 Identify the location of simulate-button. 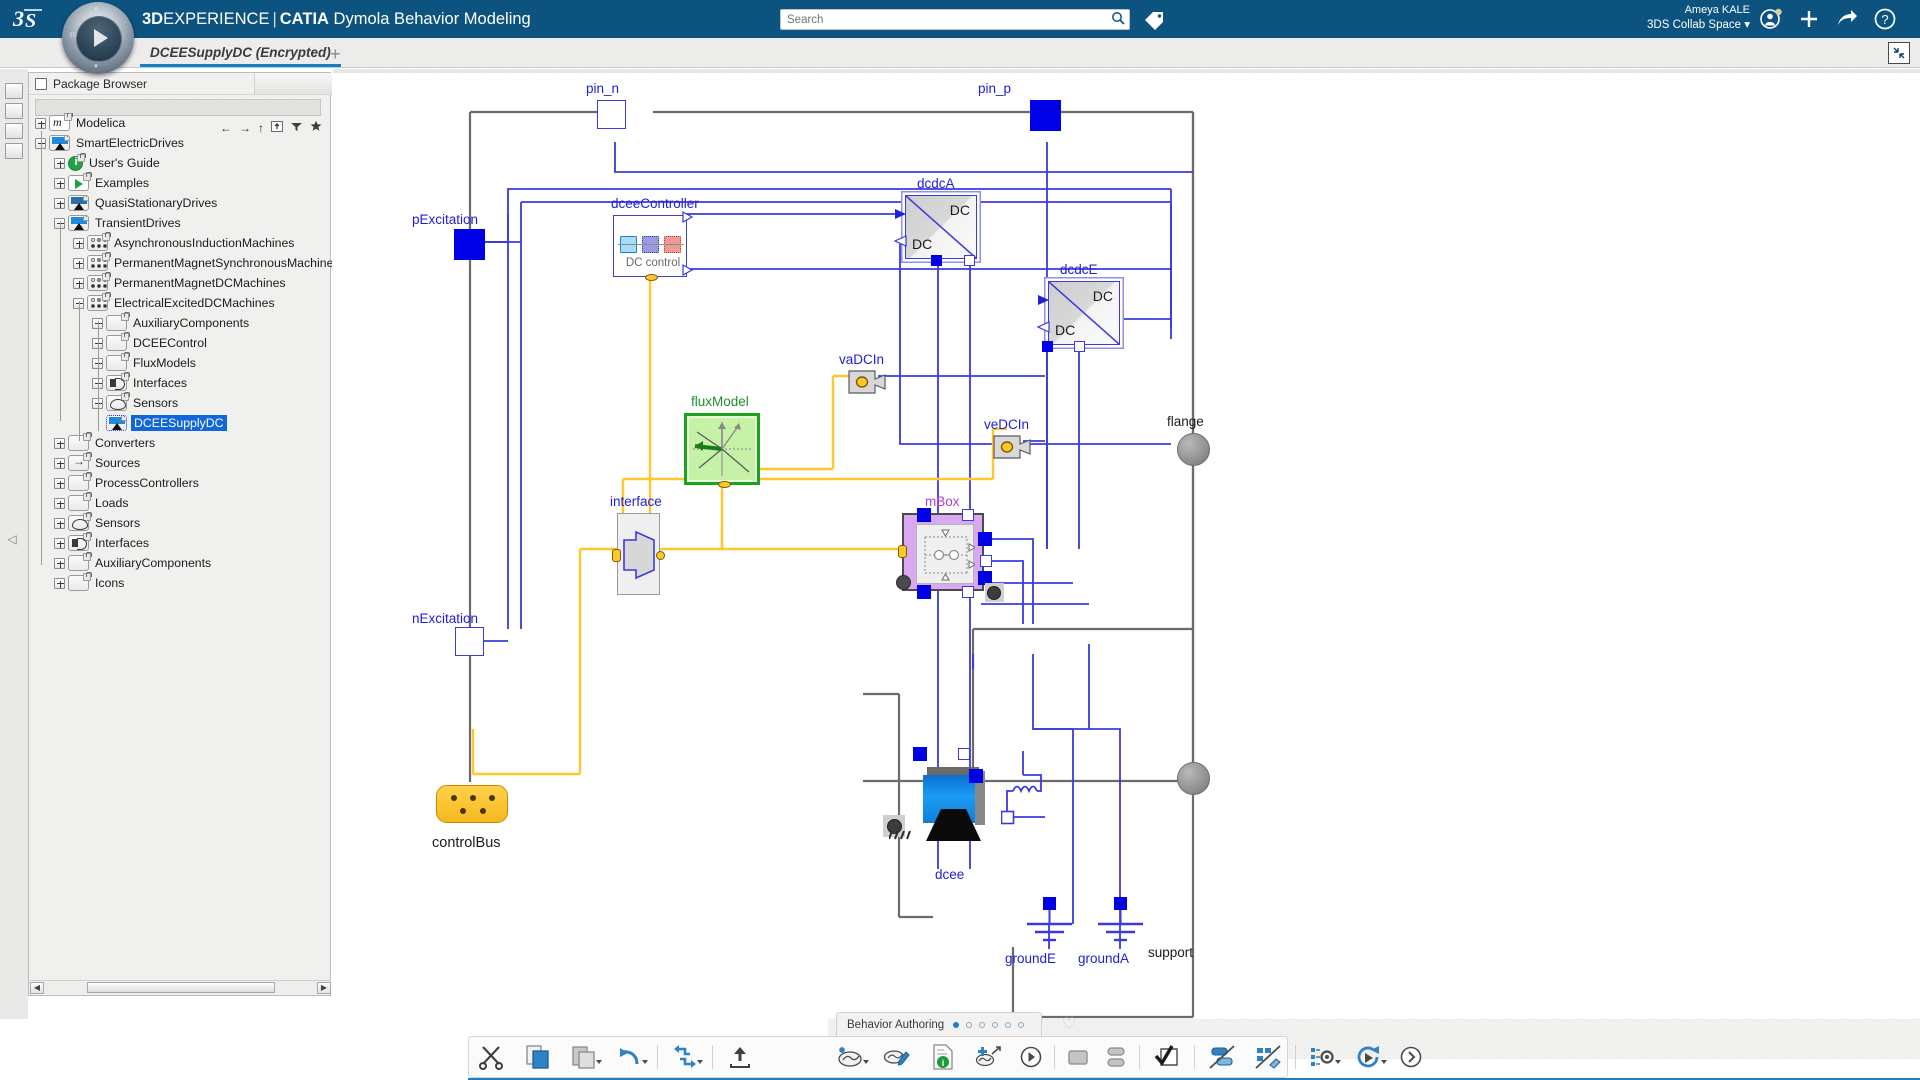
(1369, 1057).